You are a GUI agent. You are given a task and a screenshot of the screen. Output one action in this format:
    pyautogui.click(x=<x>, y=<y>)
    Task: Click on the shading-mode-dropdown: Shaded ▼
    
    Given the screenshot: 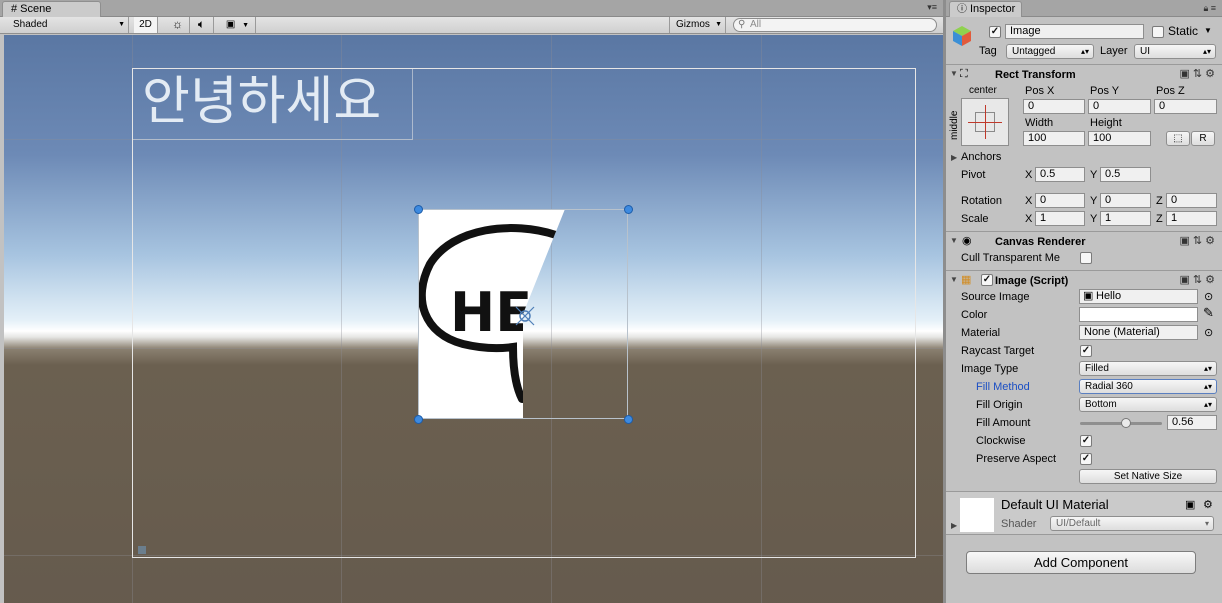 What is the action you would take?
    pyautogui.click(x=64, y=25)
    